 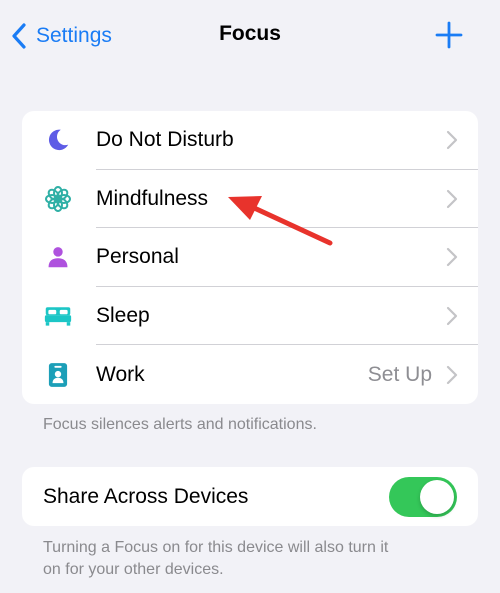 I want to click on share-across-devices-label: Share Across Devices, so click(x=146, y=496).